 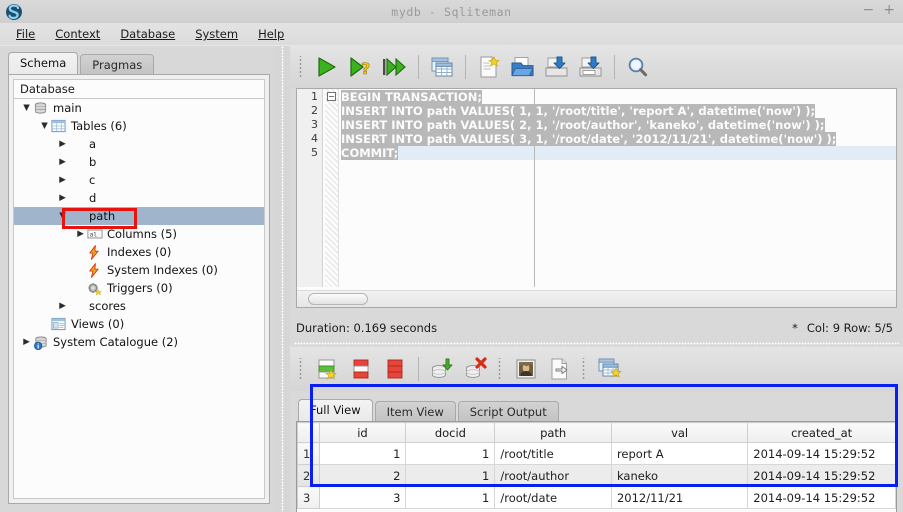 What do you see at coordinates (553, 453) in the screenshot?
I see `cell-path: /root/title` at bounding box center [553, 453].